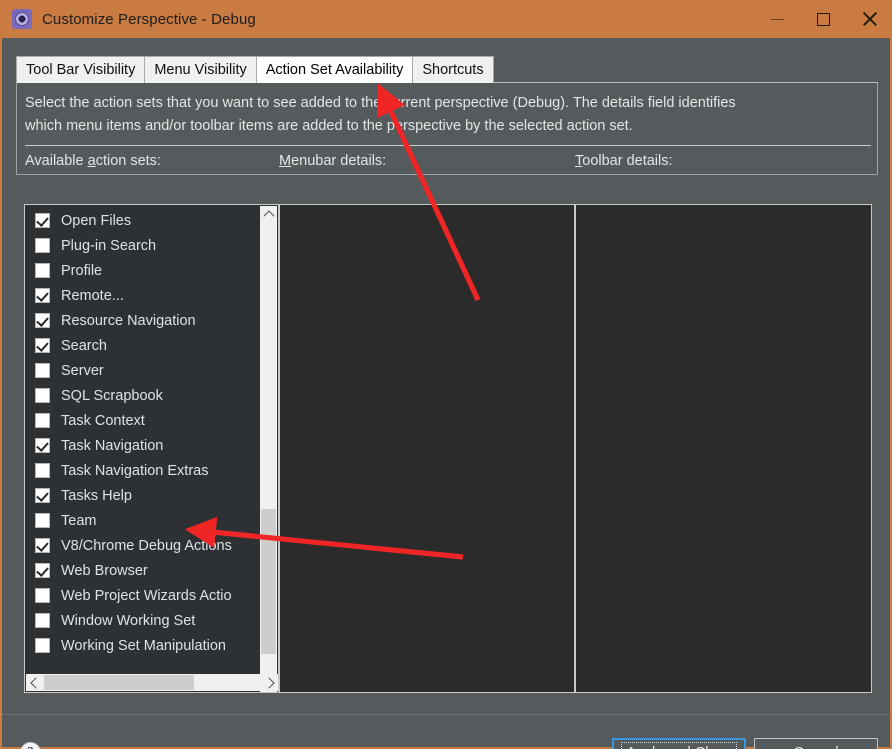 This screenshot has height=749, width=892. Describe the element at coordinates (139, 345) in the screenshot. I see `list-item: Search` at that location.